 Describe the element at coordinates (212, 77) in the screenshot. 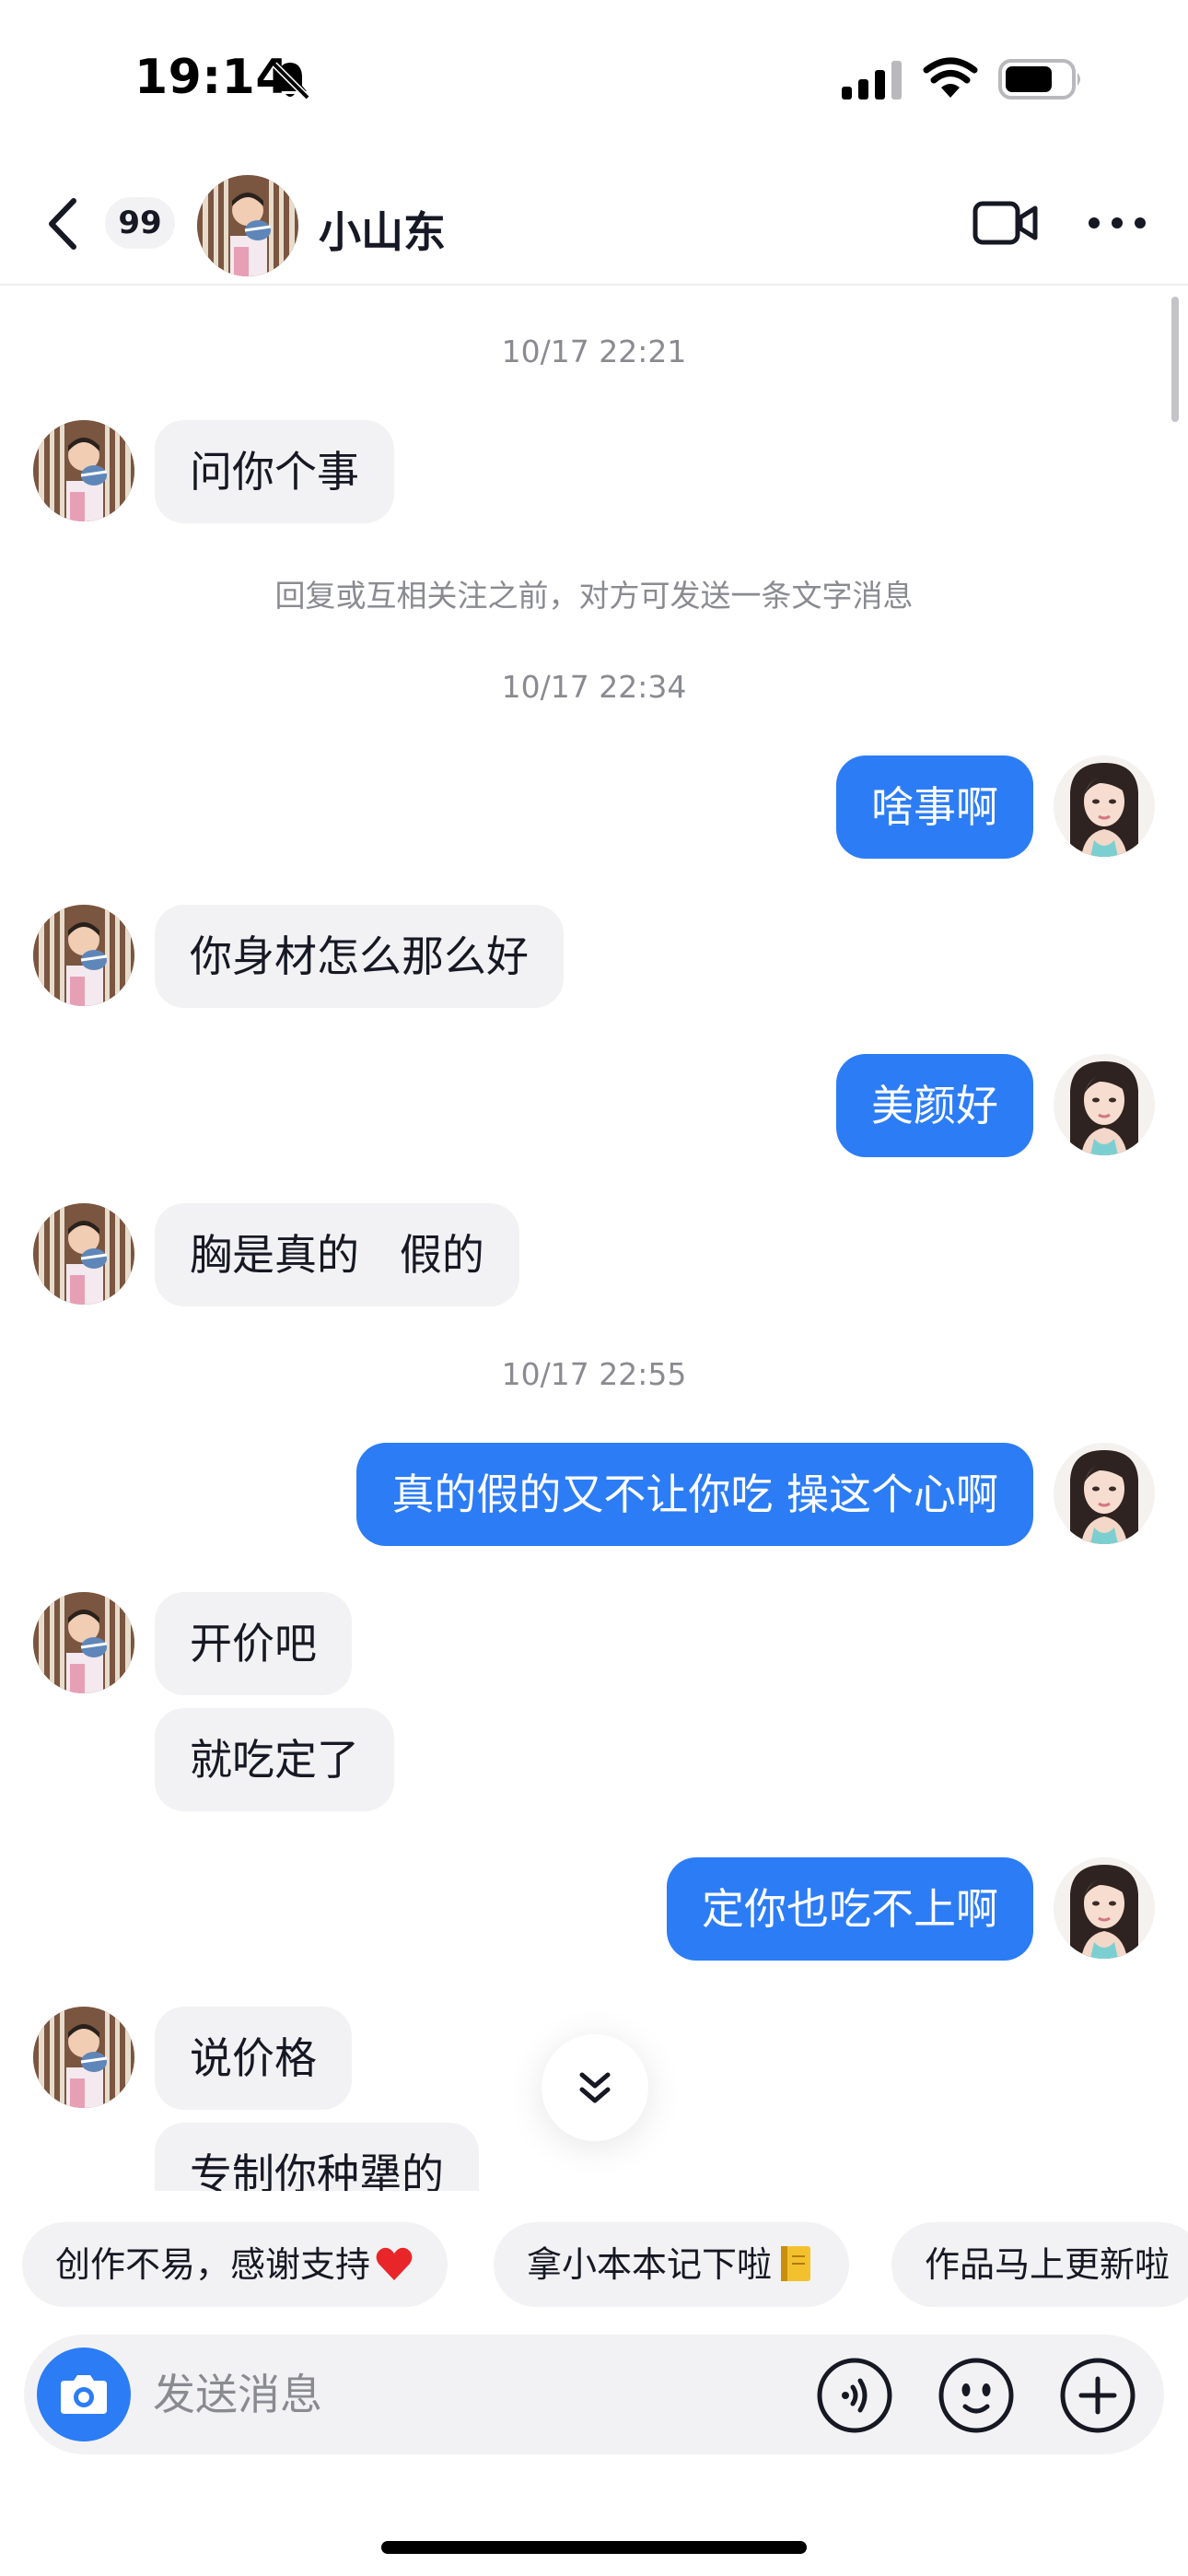

I see `status-time: 19:14` at that location.